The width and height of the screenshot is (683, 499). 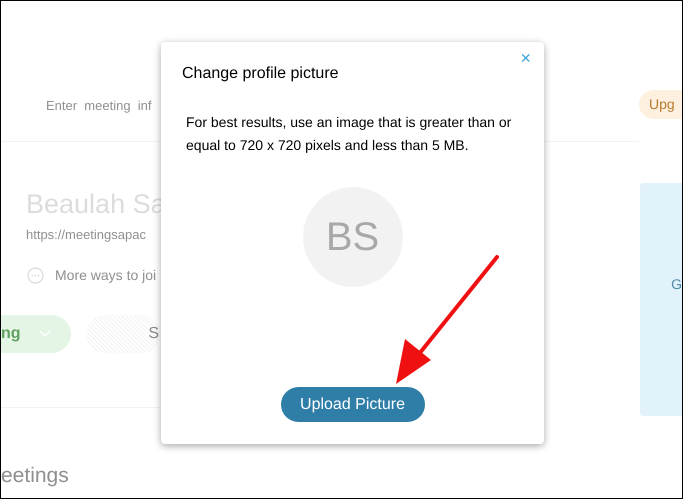 What do you see at coordinates (260, 74) in the screenshot?
I see `dialog-title: Change profile picture` at bounding box center [260, 74].